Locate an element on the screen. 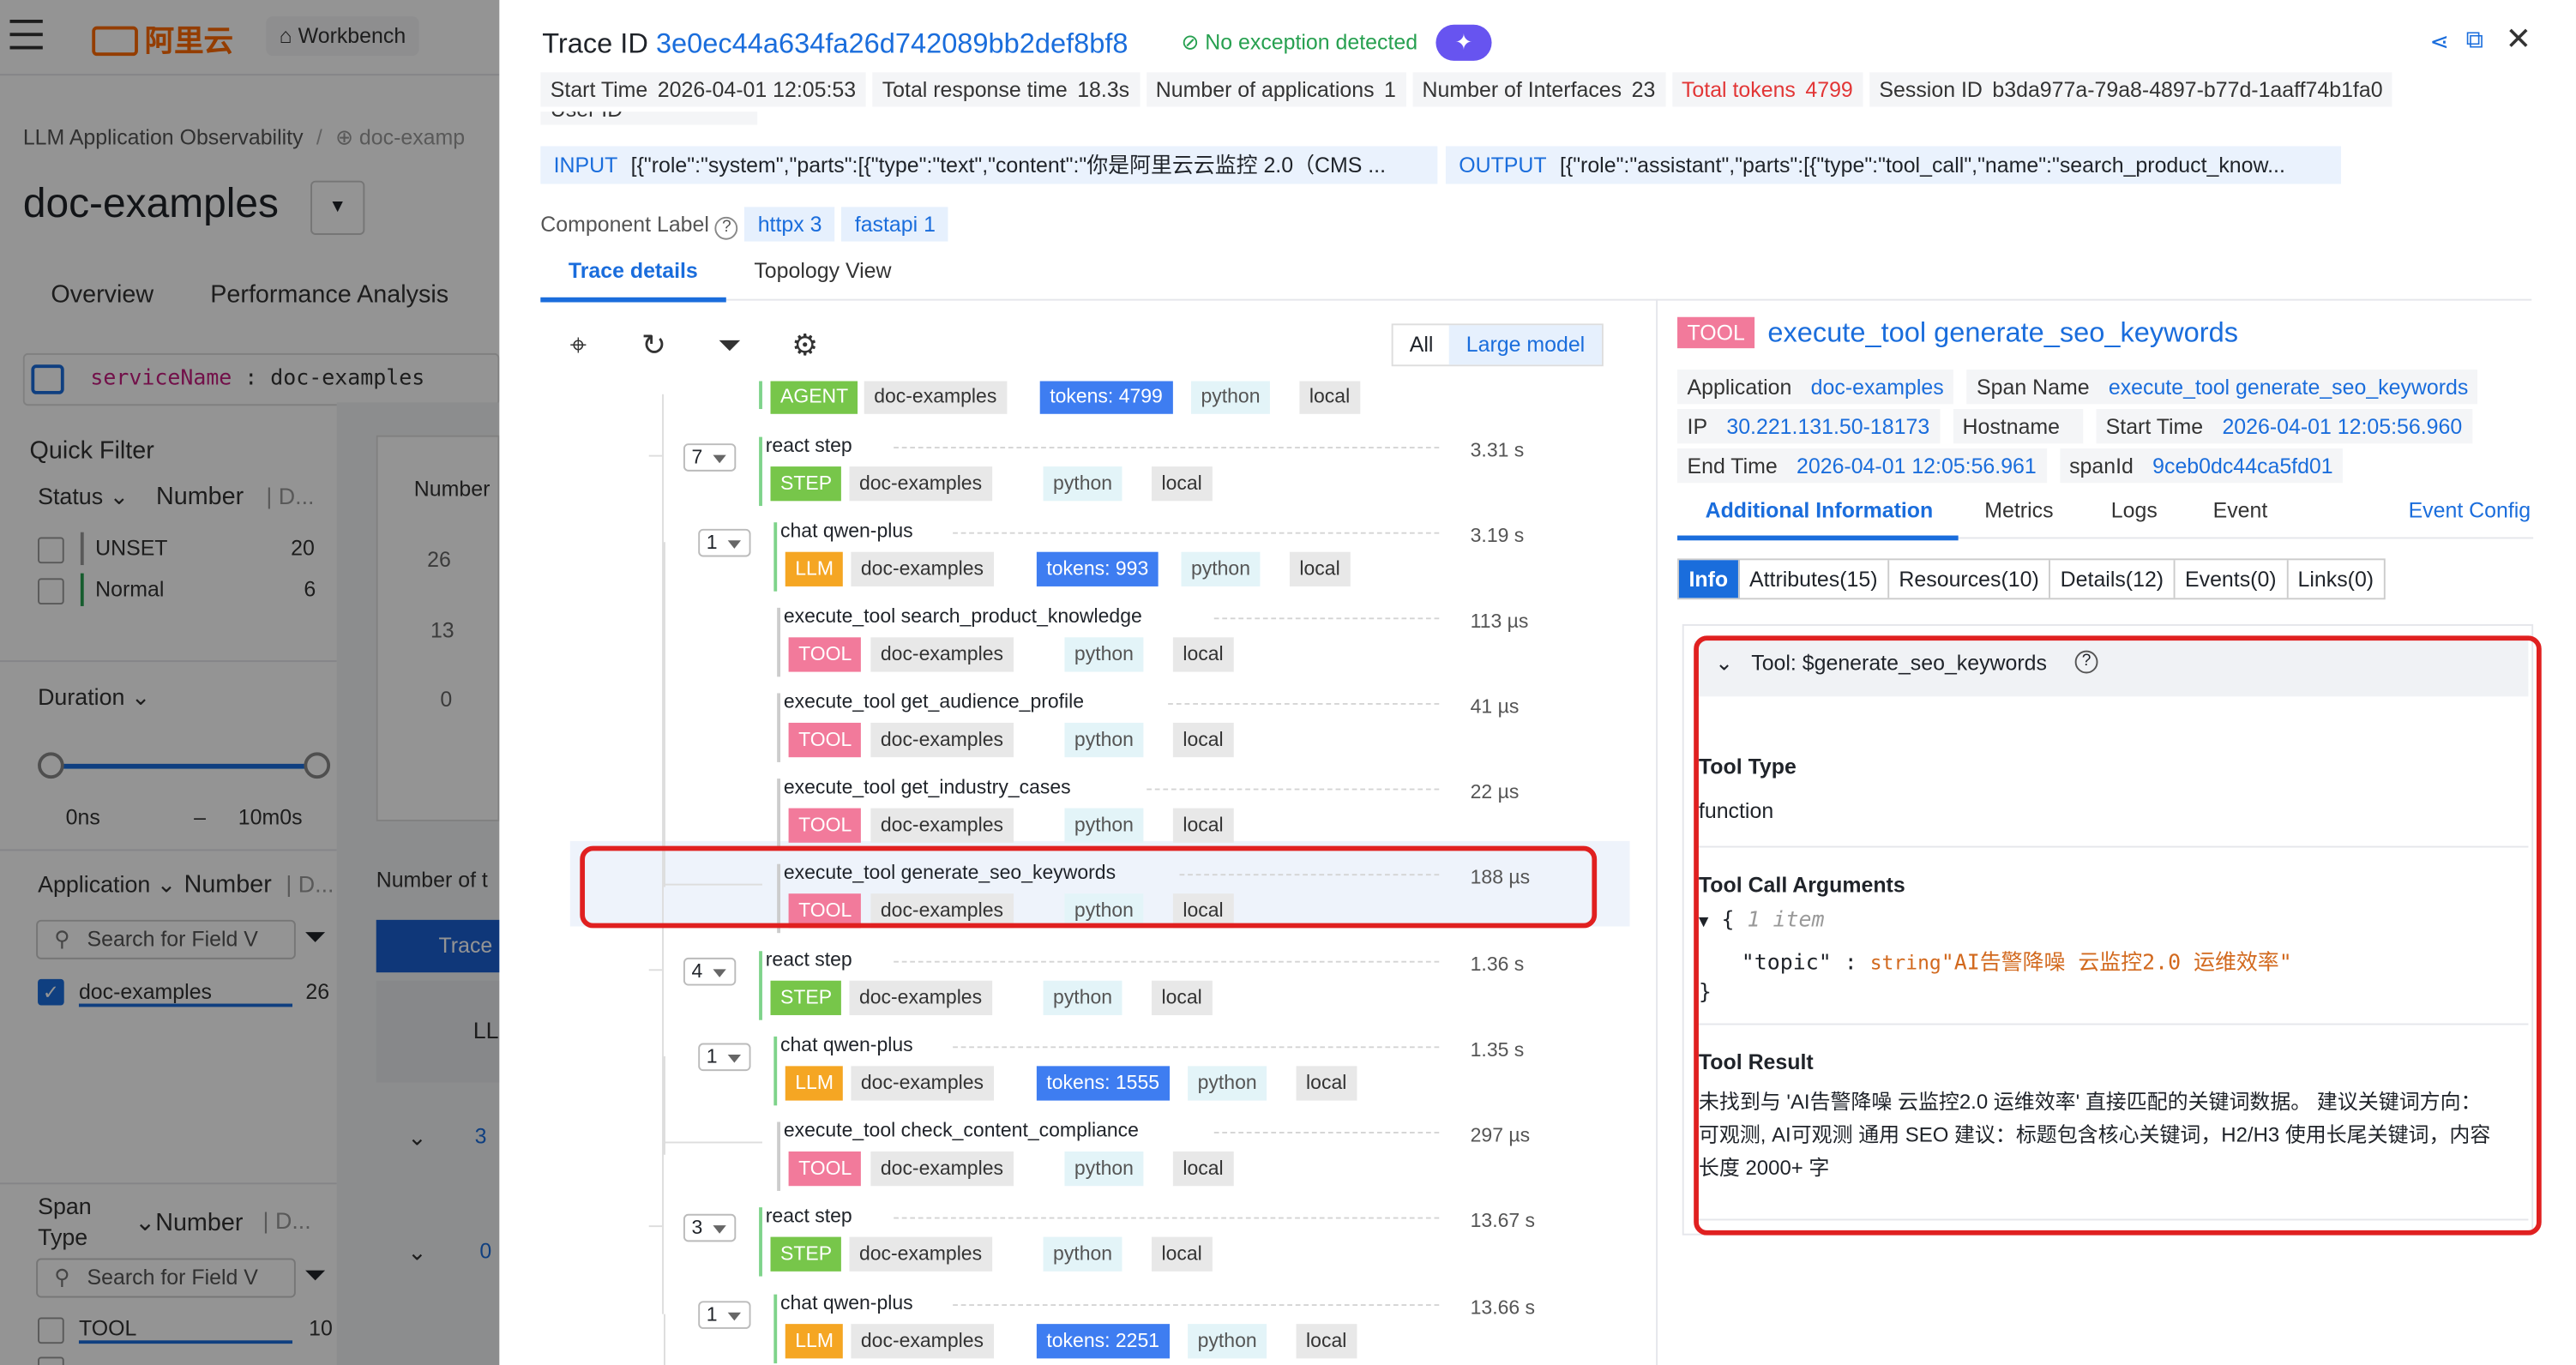 This screenshot has height=1365, width=2576. event-config-link: Event Config is located at coordinates (2470, 510).